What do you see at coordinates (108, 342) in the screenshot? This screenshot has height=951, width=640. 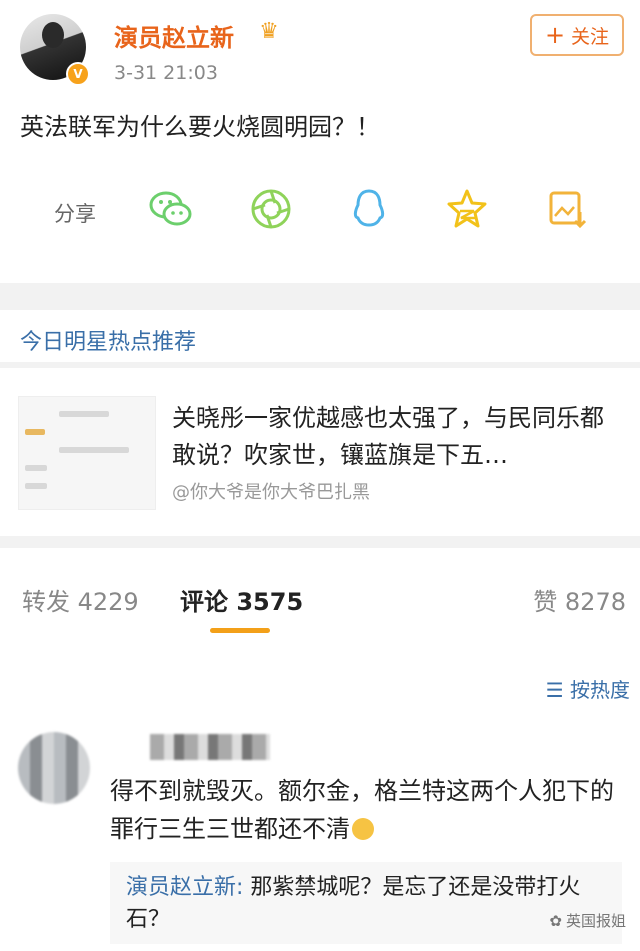 I see `recommend-title: 今日明星热点推荐` at bounding box center [108, 342].